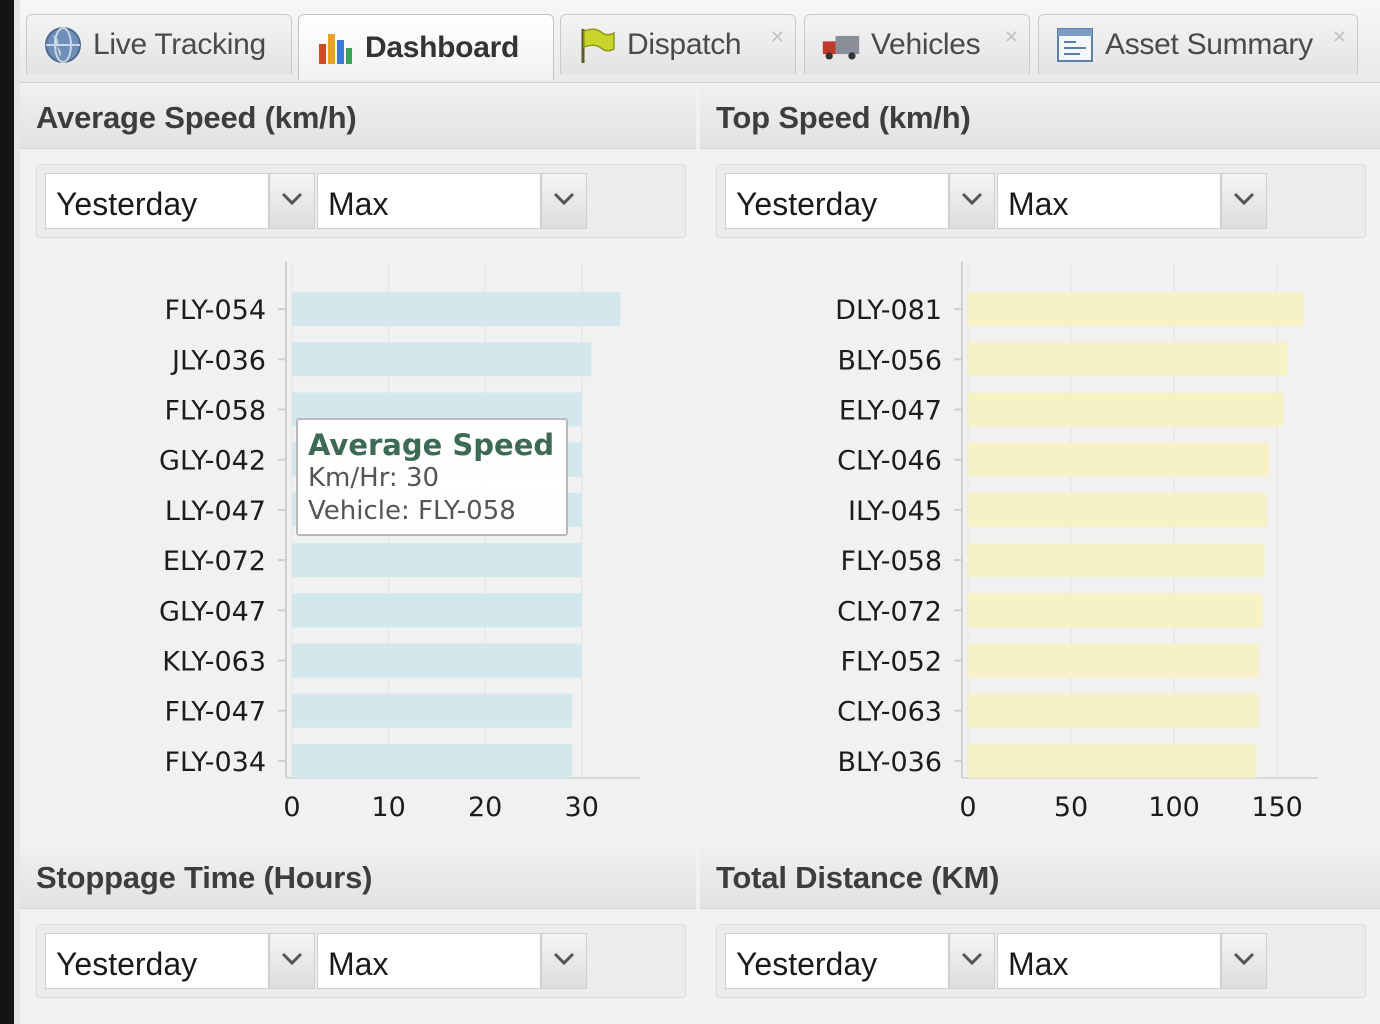 This screenshot has height=1024, width=1380. What do you see at coordinates (889, 461) in the screenshot?
I see `category-label: CLY-046` at bounding box center [889, 461].